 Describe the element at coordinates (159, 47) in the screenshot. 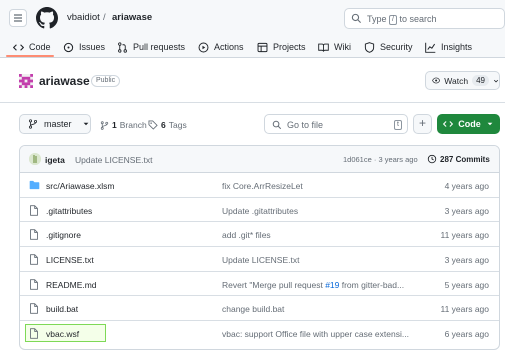

I see `tab-label: Pull requests` at that location.